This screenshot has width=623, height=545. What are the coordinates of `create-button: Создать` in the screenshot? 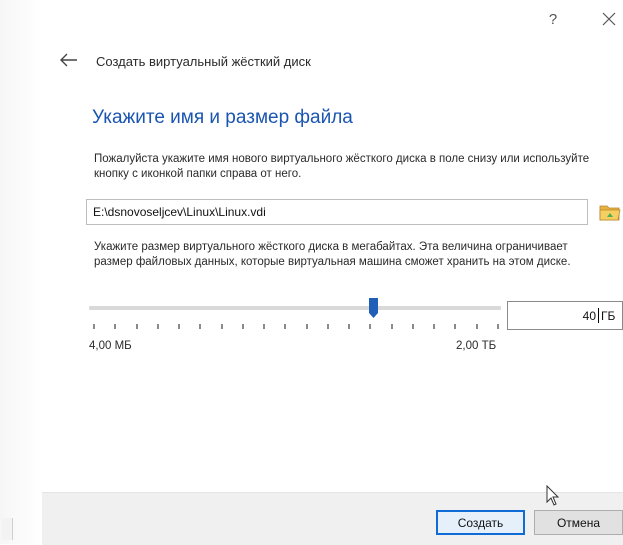 It's located at (480, 522).